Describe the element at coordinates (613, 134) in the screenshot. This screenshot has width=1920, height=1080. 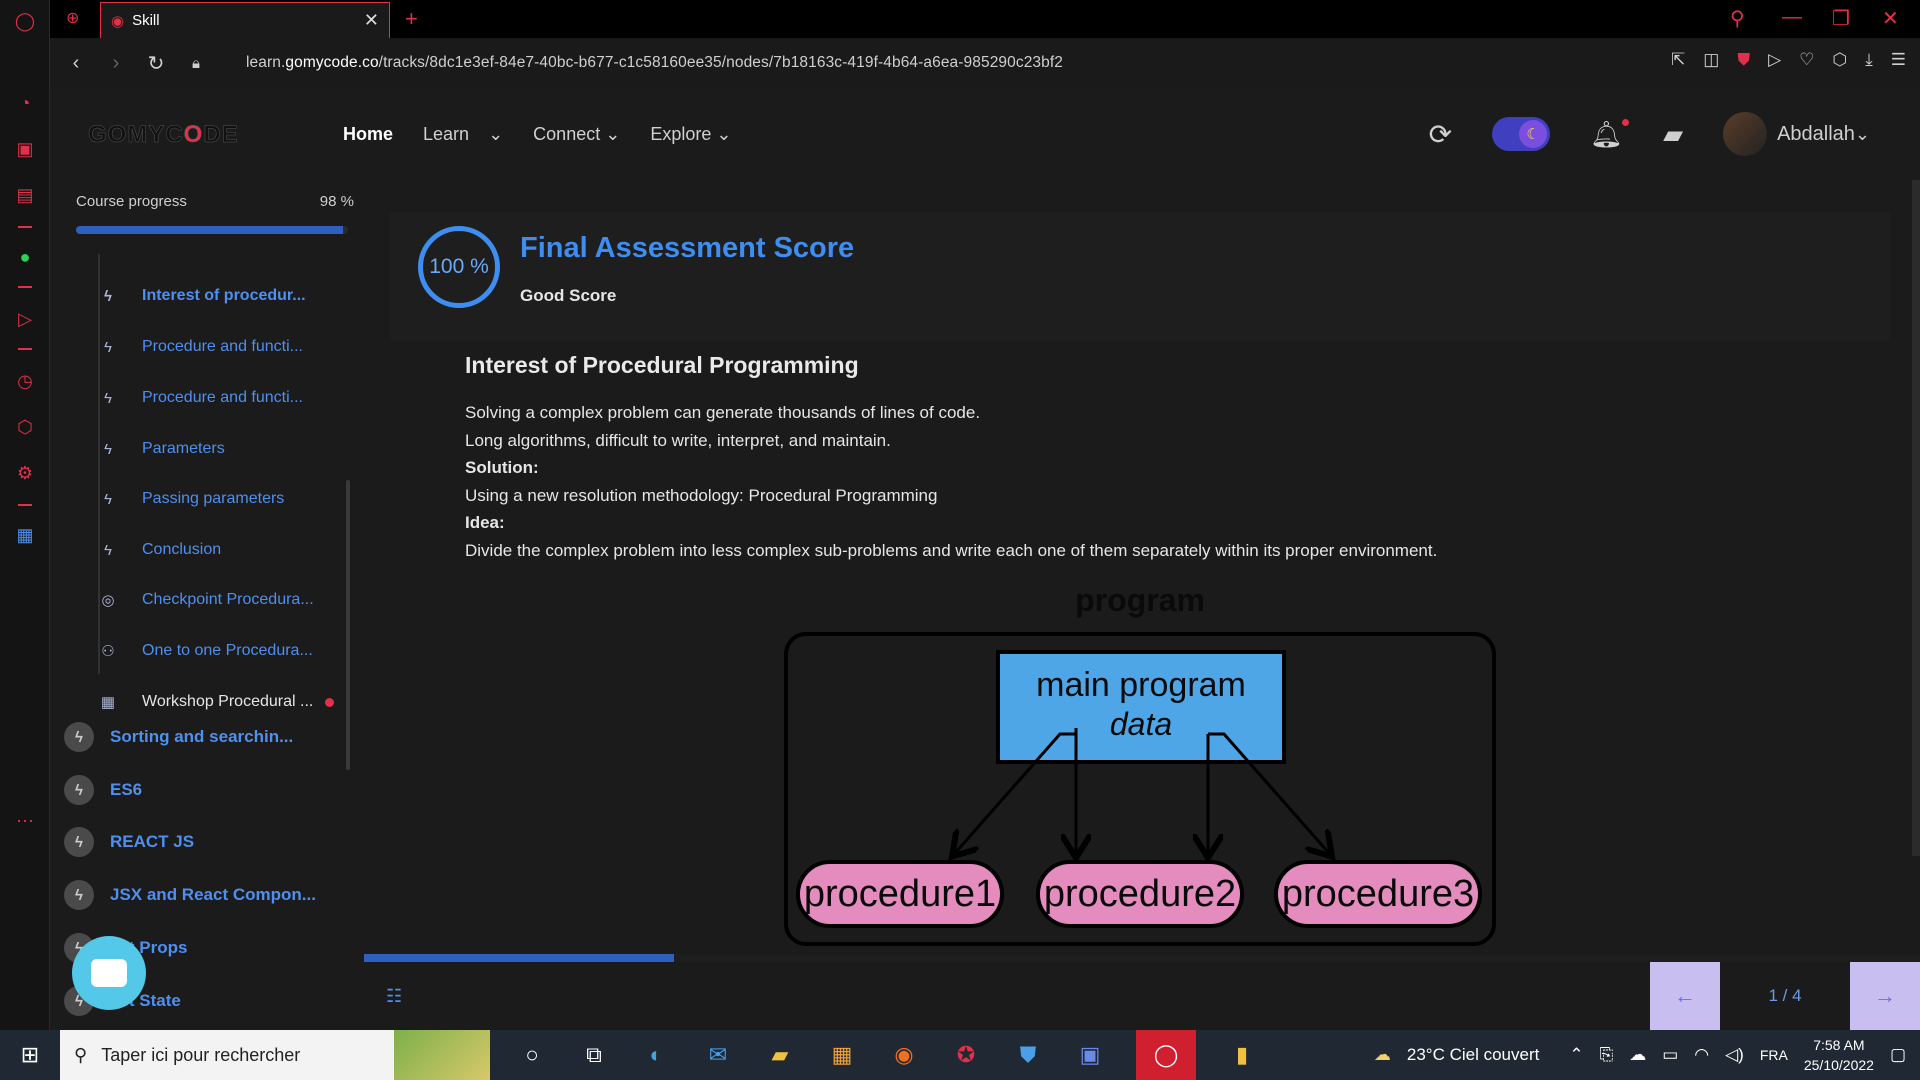
I see `chevron-down-icon: ⌄` at that location.